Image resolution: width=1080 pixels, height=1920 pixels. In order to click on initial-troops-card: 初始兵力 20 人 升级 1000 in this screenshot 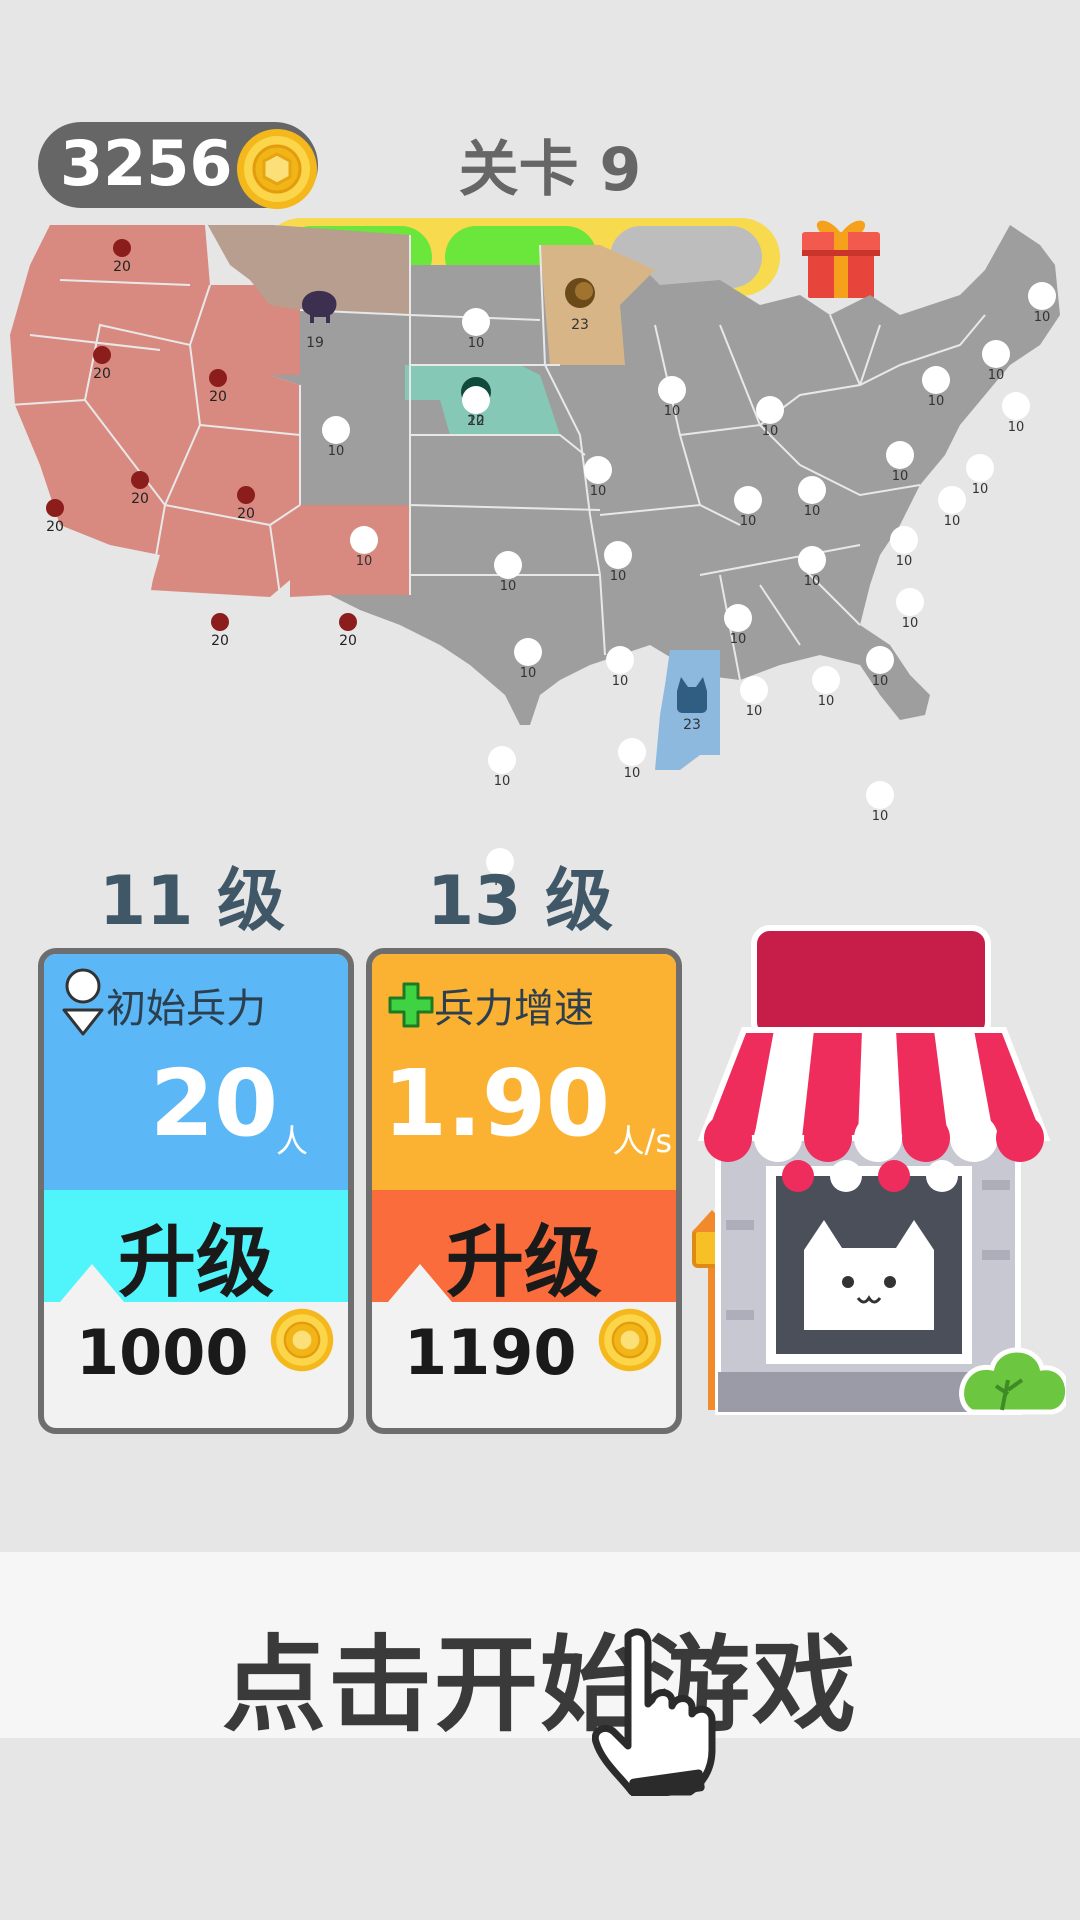, I will do `click(196, 1191)`.